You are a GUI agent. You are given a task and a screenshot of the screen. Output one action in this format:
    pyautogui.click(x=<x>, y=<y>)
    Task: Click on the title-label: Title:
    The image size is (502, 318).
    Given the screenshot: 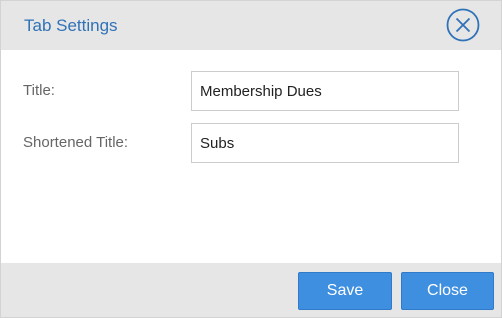 What is the action you would take?
    pyautogui.click(x=39, y=90)
    